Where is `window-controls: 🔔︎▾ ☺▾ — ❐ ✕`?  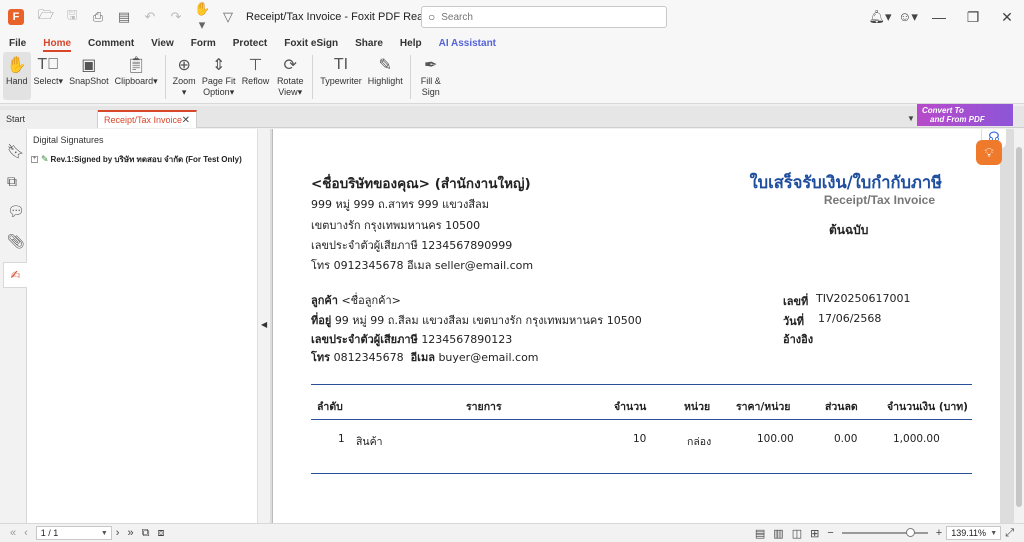 window-controls: 🔔︎▾ ☺▾ — ❐ ✕ is located at coordinates (945, 17).